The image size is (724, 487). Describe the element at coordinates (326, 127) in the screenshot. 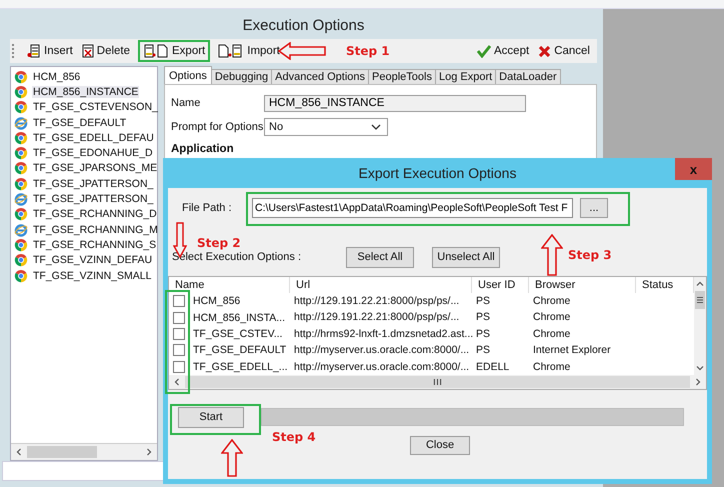

I see `prompt-dropdown: No` at that location.